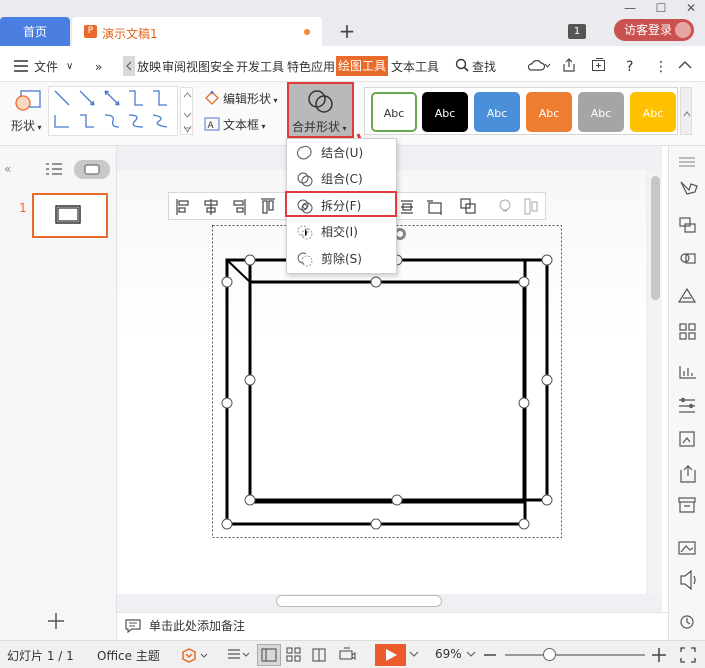  I want to click on menu-item-split-label: 拆分(F), so click(341, 206).